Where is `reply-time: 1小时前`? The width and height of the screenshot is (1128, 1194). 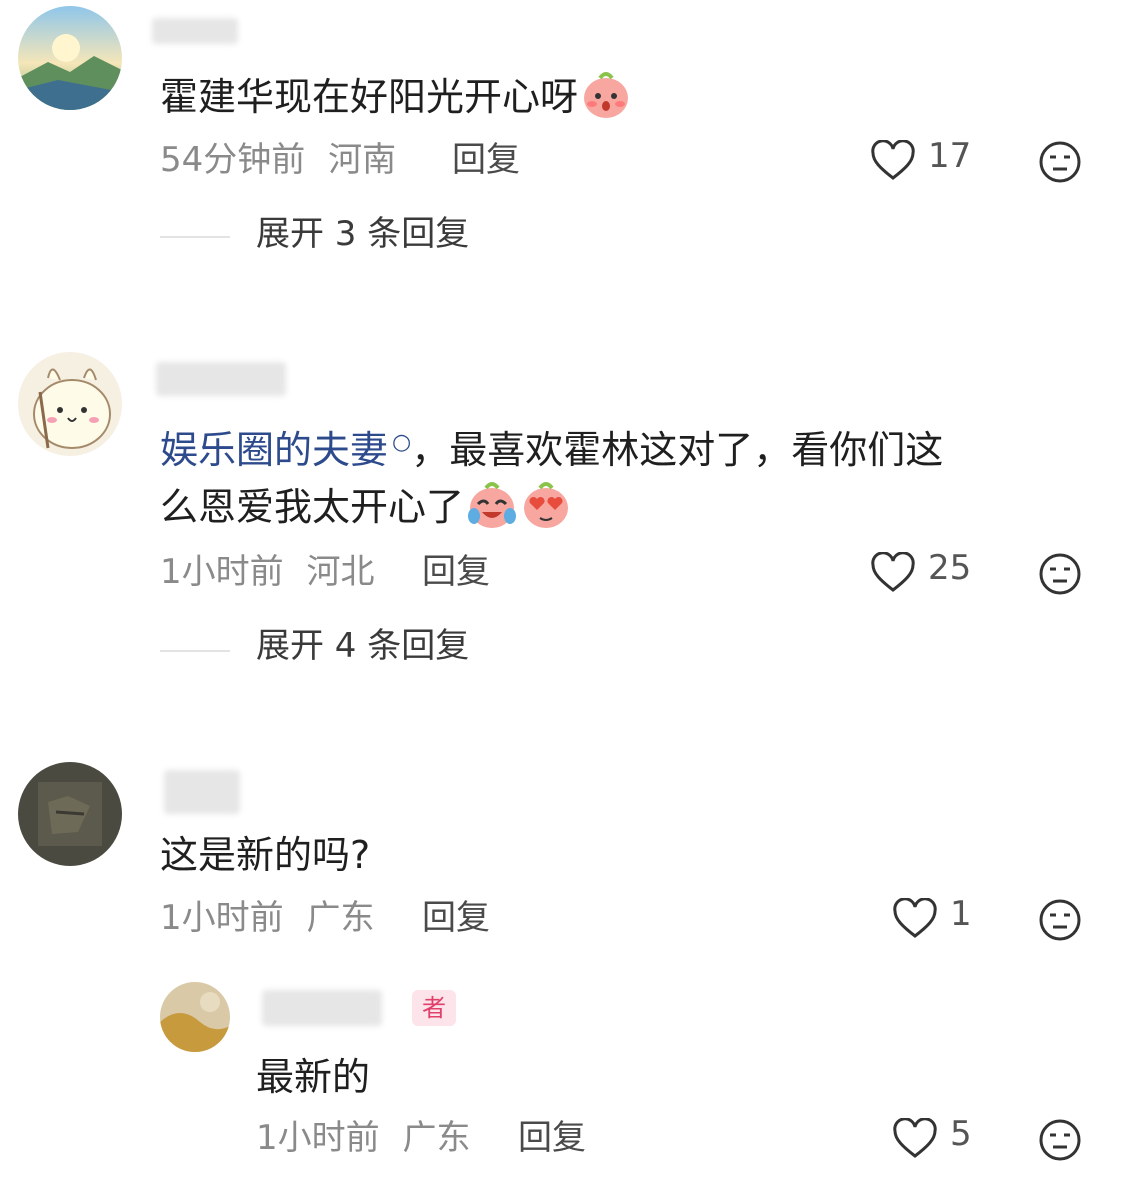 reply-time: 1小时前 is located at coordinates (318, 1138).